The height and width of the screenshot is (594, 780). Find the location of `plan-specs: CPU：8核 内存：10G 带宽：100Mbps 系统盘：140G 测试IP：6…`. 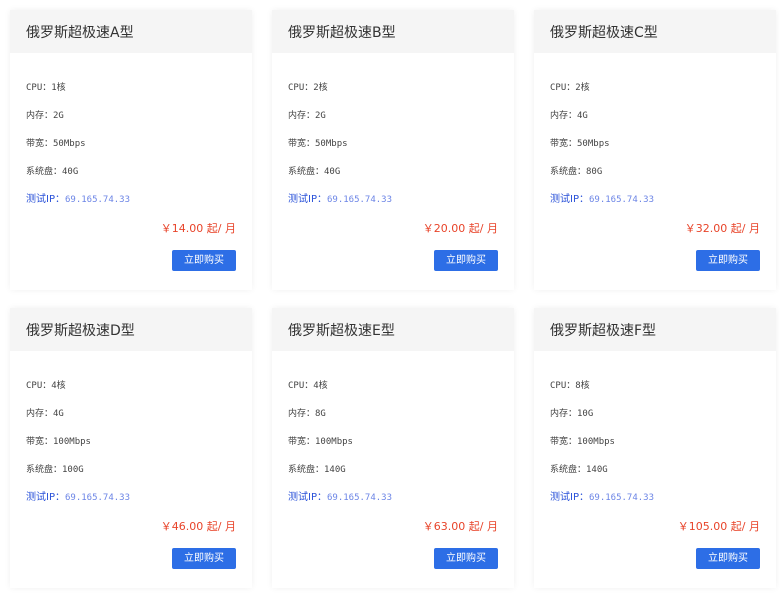

plan-specs: CPU：8核 内存：10G 带宽：100Mbps 系统盘：140G 测试IP：6… is located at coordinates (655, 449).